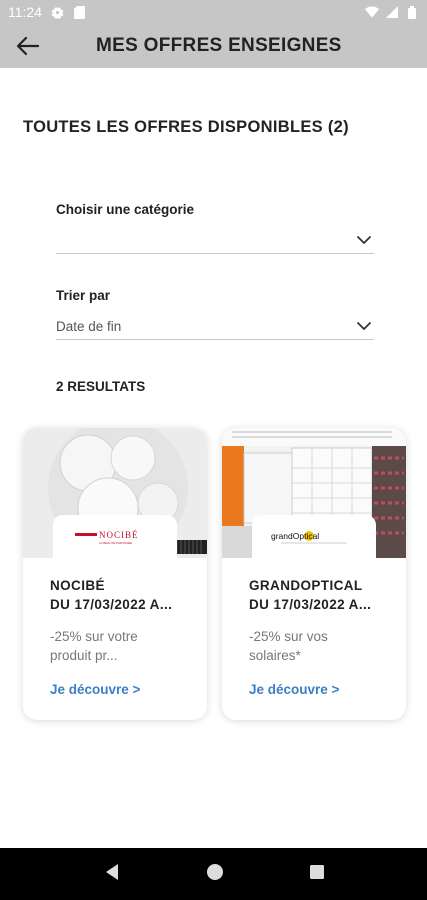 The image size is (427, 900). What do you see at coordinates (112, 874) in the screenshot?
I see `back-triangle-icon` at bounding box center [112, 874].